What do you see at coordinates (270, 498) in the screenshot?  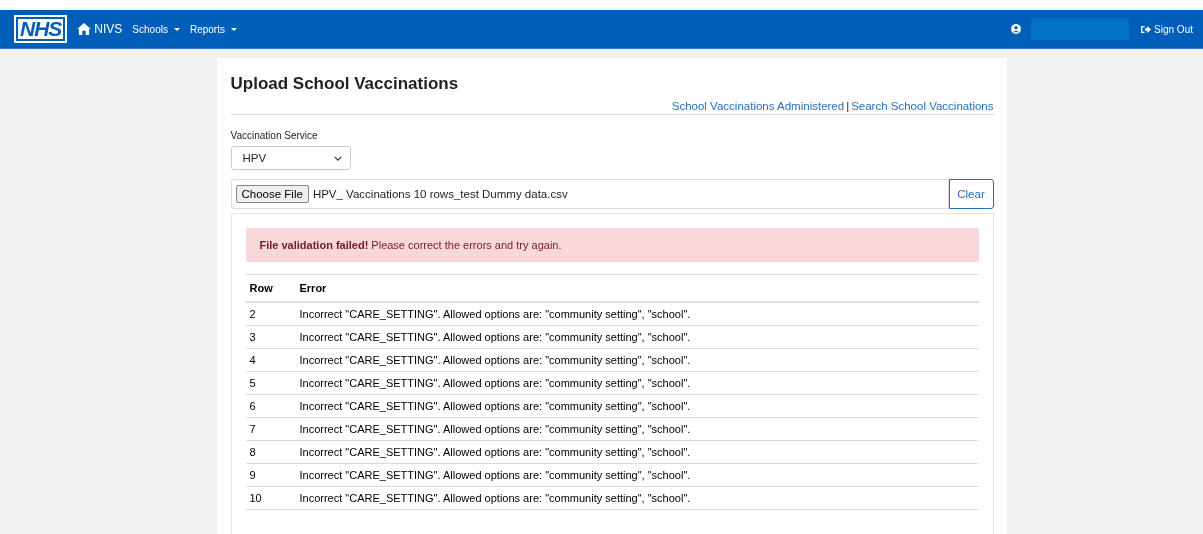 I see `table-cell: 10` at bounding box center [270, 498].